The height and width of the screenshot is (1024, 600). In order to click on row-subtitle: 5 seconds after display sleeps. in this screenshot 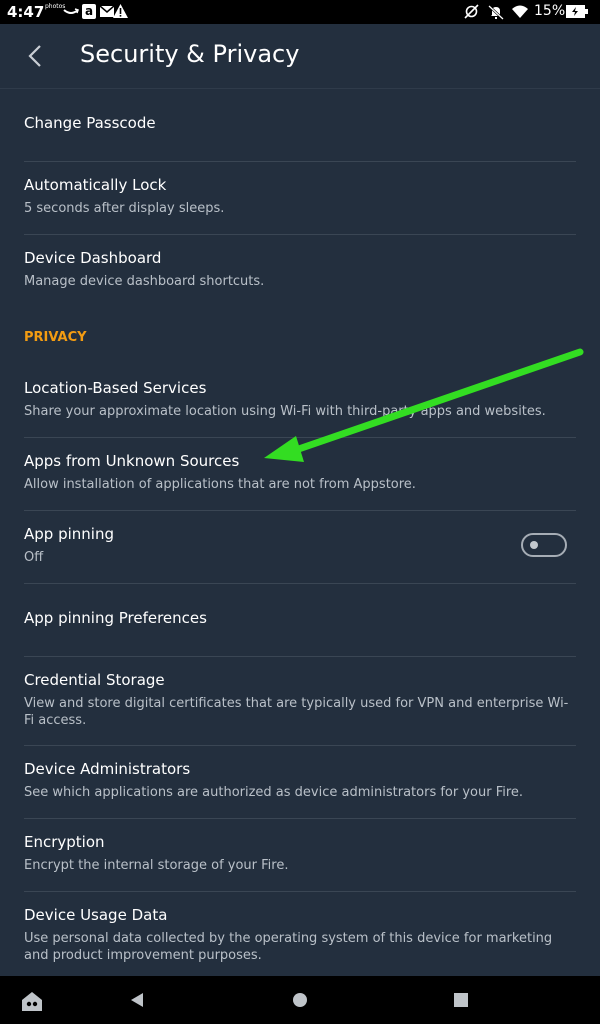, I will do `click(124, 208)`.